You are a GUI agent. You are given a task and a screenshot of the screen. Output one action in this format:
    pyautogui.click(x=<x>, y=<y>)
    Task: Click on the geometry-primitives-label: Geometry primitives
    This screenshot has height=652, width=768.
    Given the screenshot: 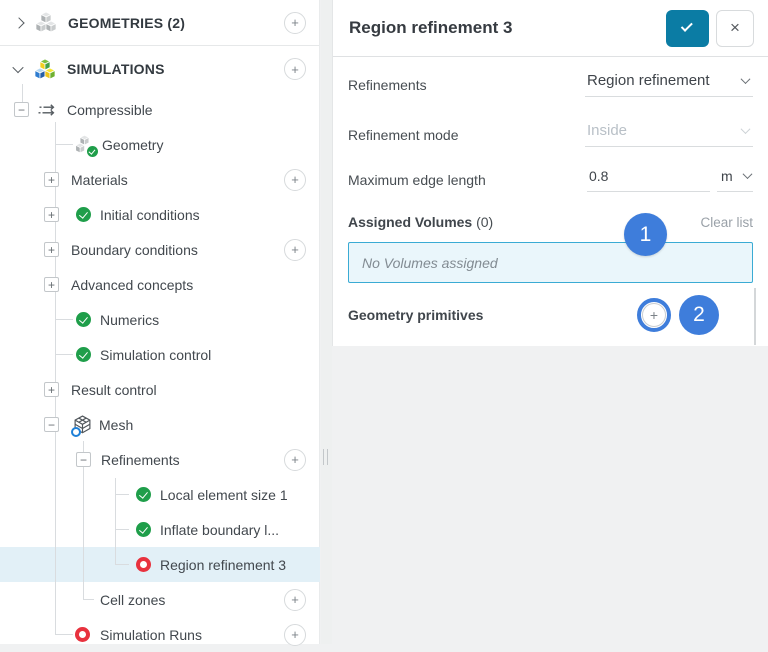 What is the action you would take?
    pyautogui.click(x=416, y=314)
    